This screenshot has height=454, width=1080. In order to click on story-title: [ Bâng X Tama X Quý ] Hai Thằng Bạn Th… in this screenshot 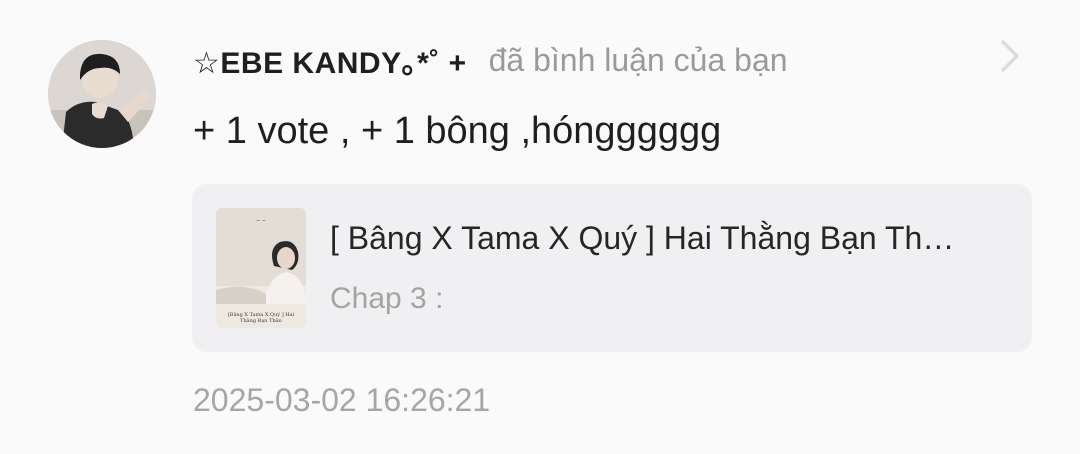, I will do `click(675, 238)`.